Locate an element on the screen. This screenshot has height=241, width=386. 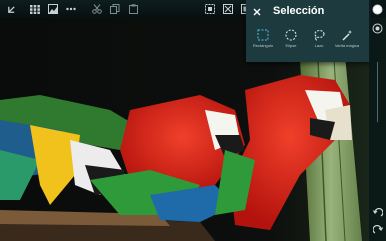
tool-label: Varita mágica is located at coordinates (347, 45).